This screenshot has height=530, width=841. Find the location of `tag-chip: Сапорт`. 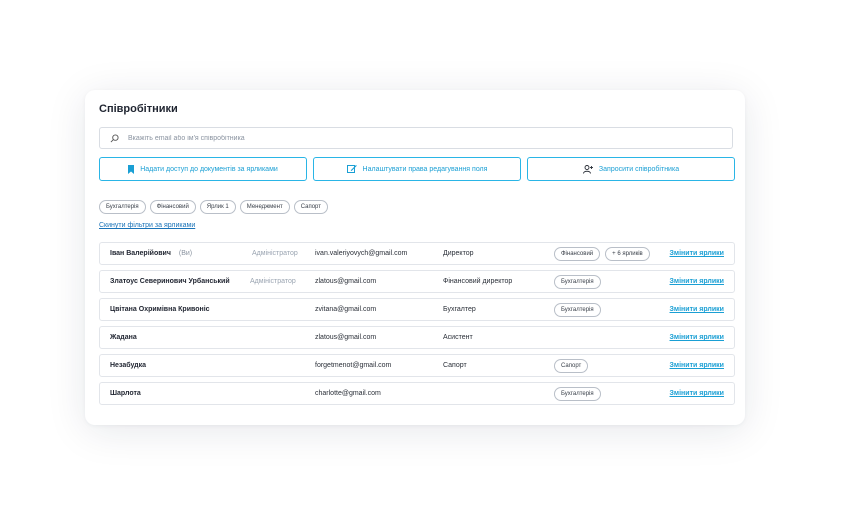

tag-chip: Сапорт is located at coordinates (571, 365).